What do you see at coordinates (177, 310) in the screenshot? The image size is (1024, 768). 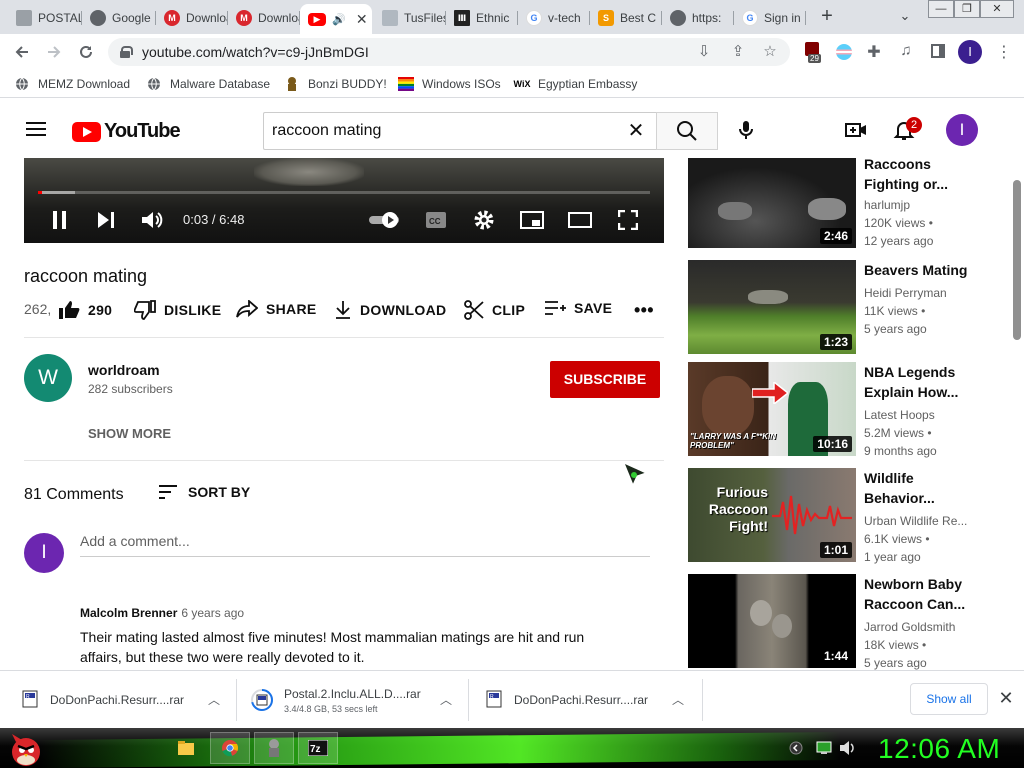 I see `dislike-button: DISLIKE` at bounding box center [177, 310].